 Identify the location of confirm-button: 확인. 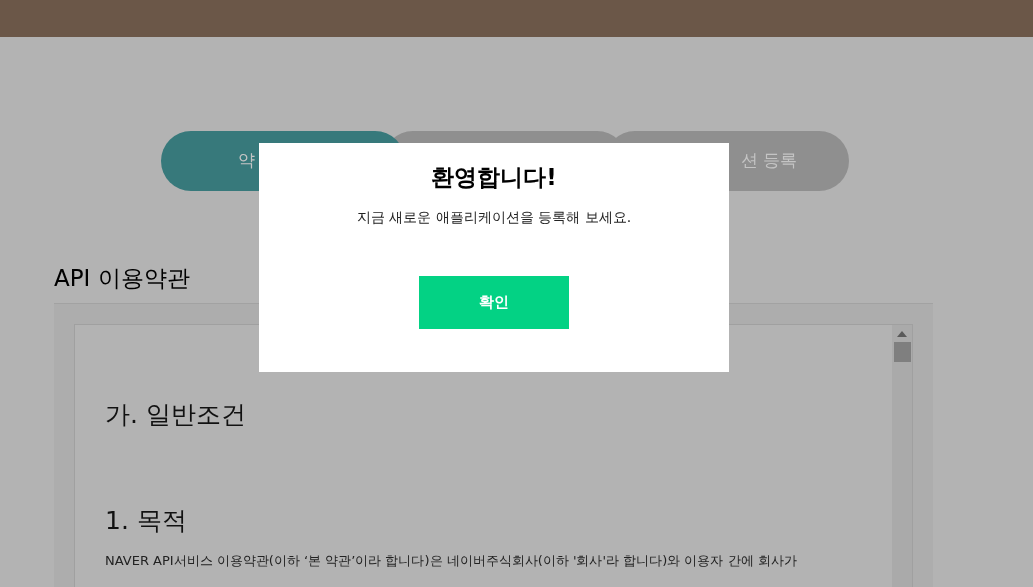
(494, 302).